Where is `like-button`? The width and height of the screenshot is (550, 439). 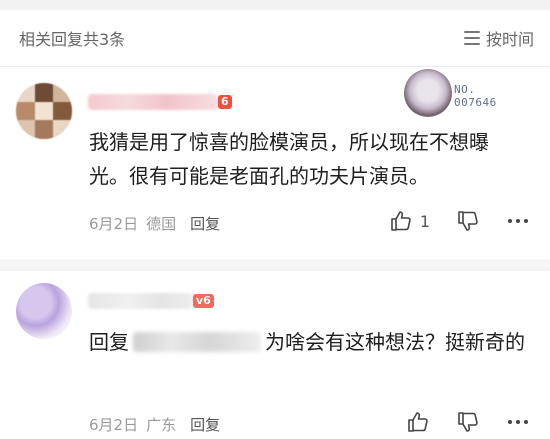 like-button is located at coordinates (418, 422).